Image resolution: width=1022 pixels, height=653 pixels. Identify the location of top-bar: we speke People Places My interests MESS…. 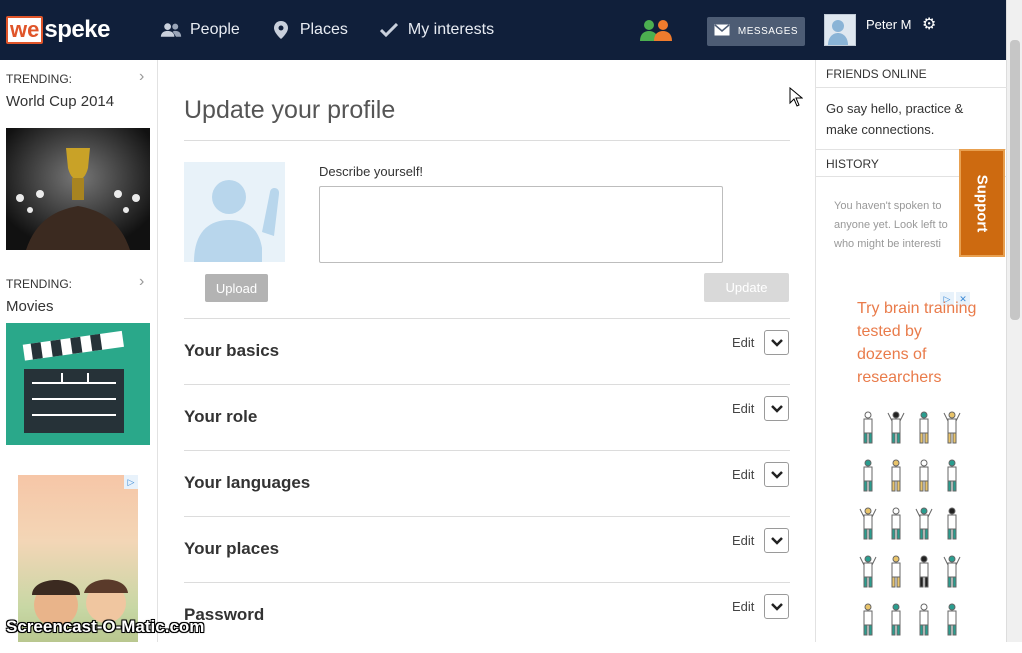
(503, 30).